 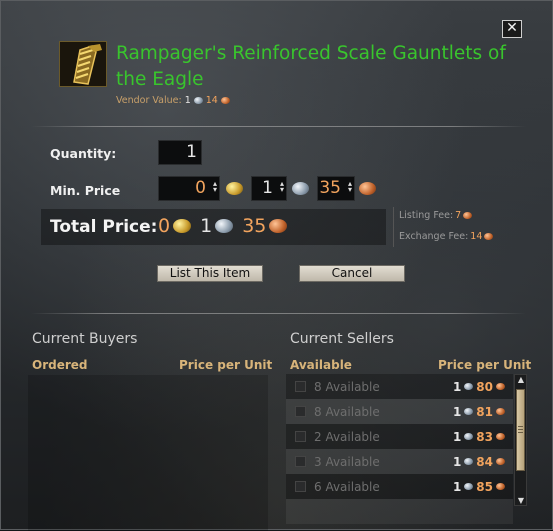 I want to click on total-price-value: 0 1 35, so click(x=223, y=226).